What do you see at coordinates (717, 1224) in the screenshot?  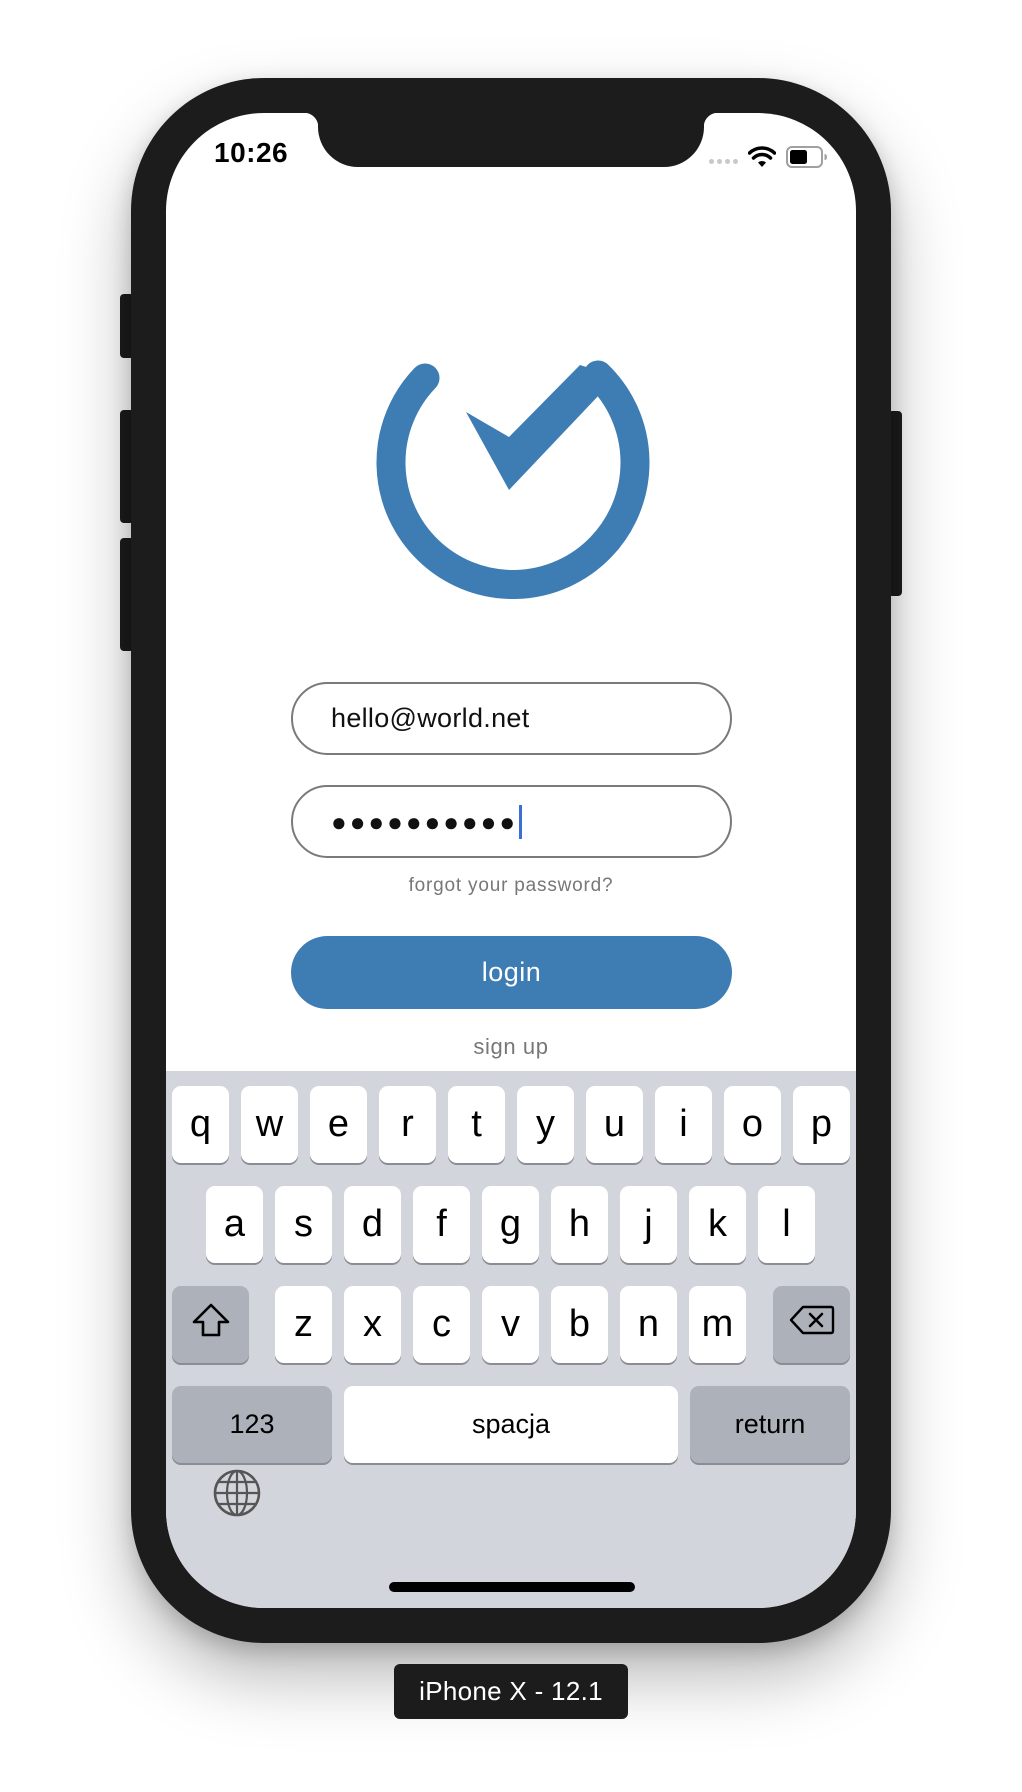 I see `key-k: k` at bounding box center [717, 1224].